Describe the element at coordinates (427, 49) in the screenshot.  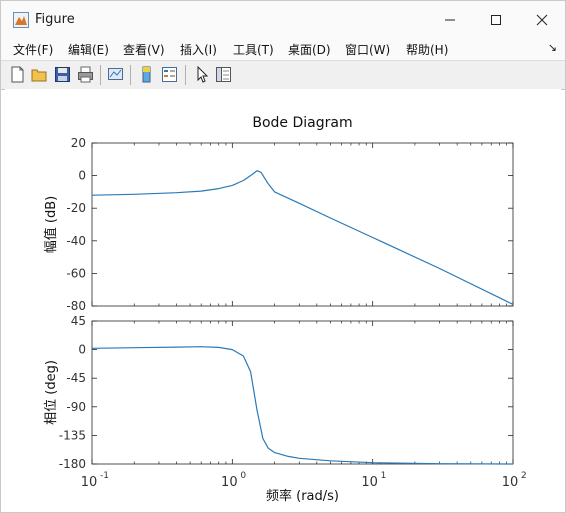
I see `menu-help: 帮助(H)` at that location.